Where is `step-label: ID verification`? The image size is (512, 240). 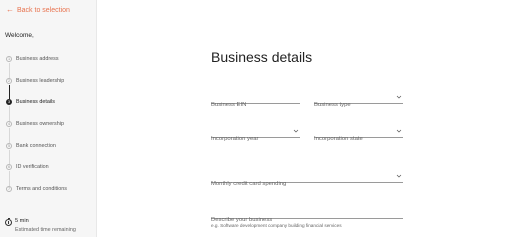 step-label: ID verification is located at coordinates (32, 167).